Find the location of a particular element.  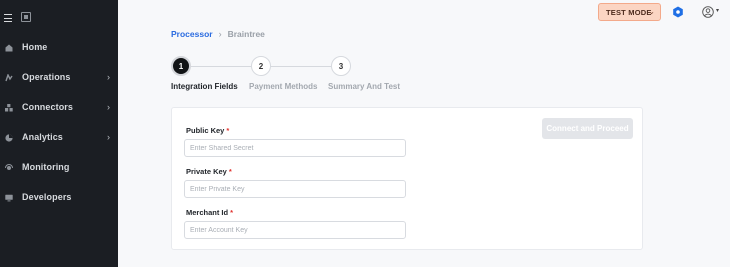

sidebar-item-developers: Developers is located at coordinates (59, 198).